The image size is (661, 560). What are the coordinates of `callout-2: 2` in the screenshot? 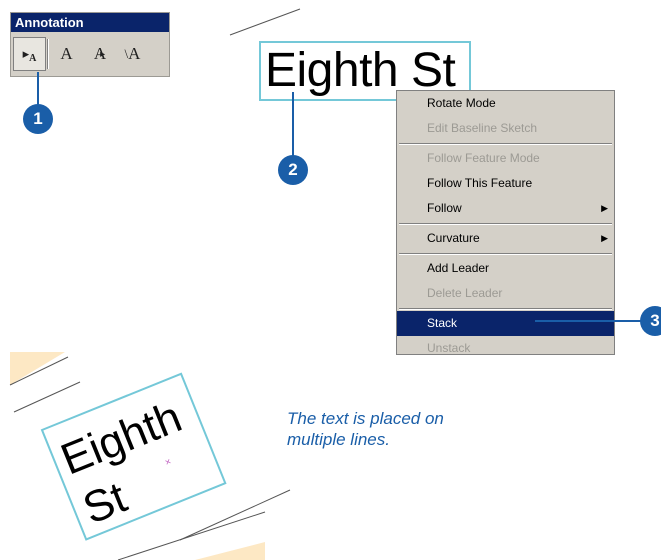 It's located at (293, 170).